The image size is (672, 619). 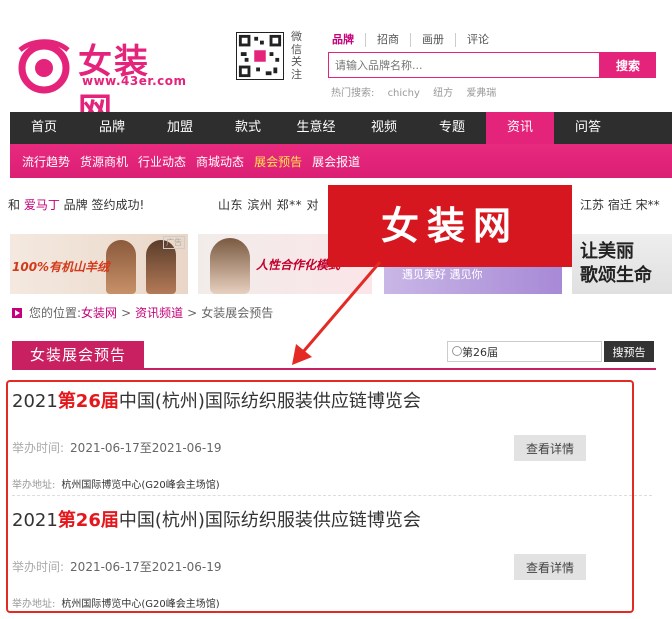 I want to click on logo-mark-icon, so click(x=44, y=66).